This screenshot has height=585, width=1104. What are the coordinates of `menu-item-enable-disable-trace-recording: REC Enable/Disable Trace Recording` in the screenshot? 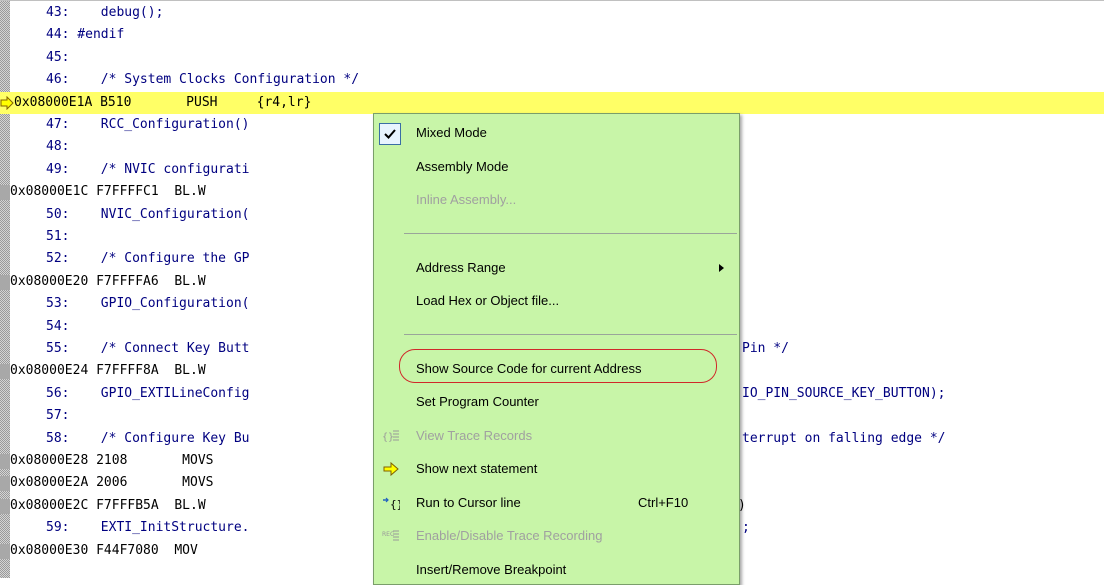 It's located at (556, 536).